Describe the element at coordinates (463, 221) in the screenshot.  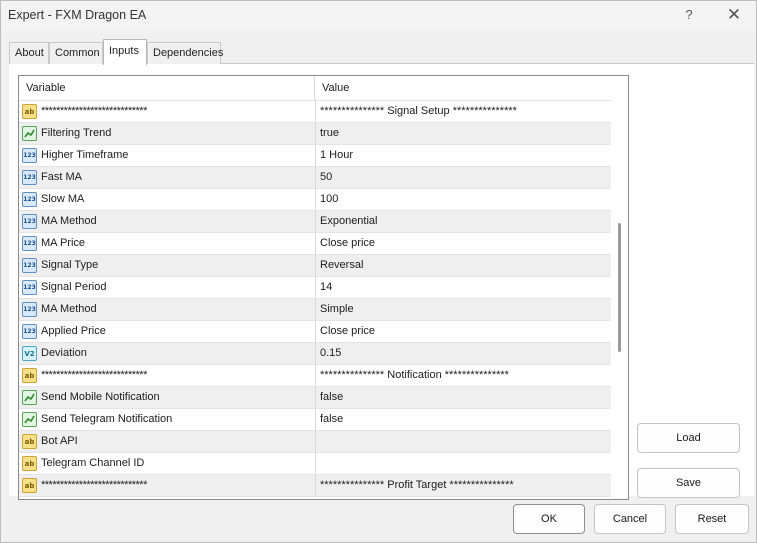
I see `value-cell: Exponential` at that location.